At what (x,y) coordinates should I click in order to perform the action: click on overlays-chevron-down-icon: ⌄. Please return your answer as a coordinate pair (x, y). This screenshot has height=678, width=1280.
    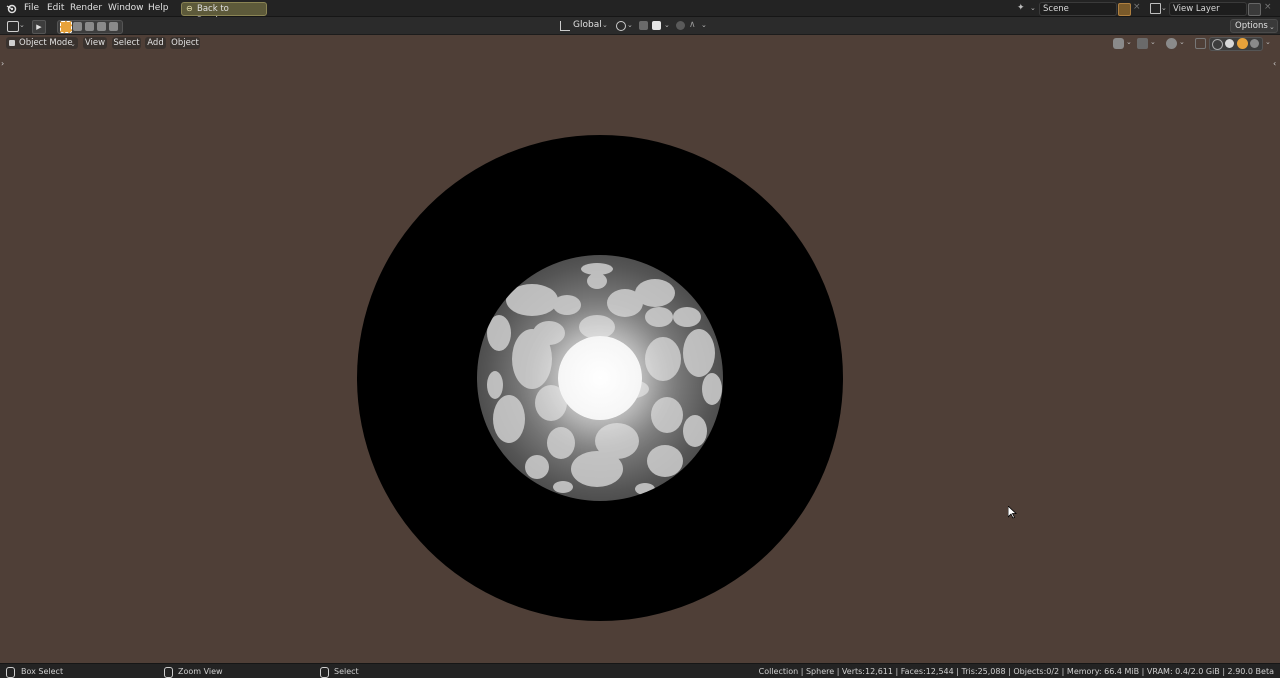
    Looking at the image, I should click on (1182, 42).